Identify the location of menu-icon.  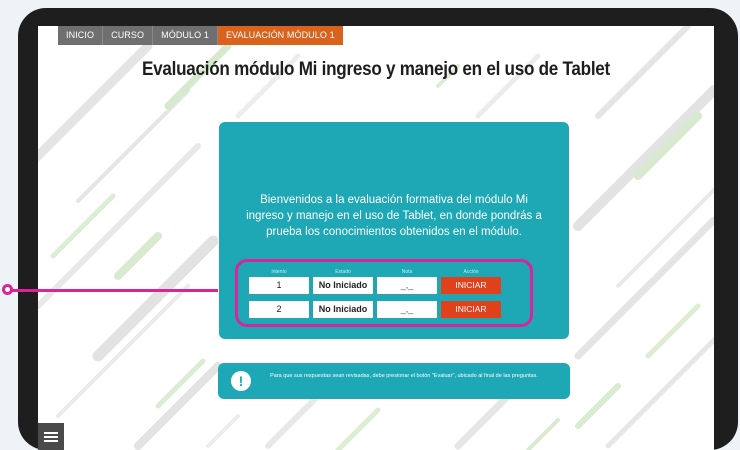
(51, 436).